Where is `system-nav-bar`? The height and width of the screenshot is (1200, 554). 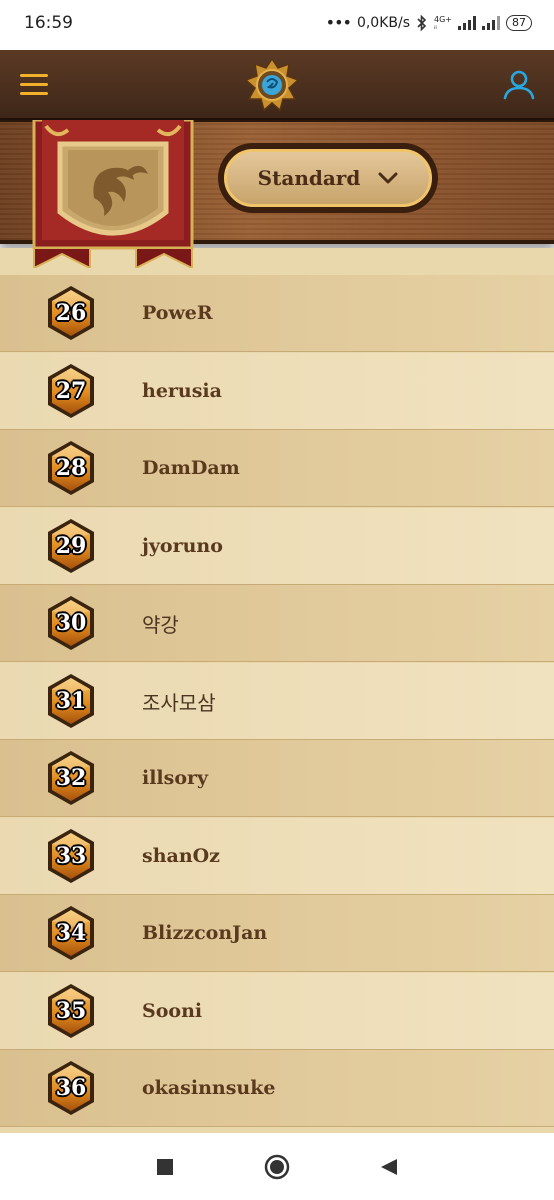
system-nav-bar is located at coordinates (277, 1166).